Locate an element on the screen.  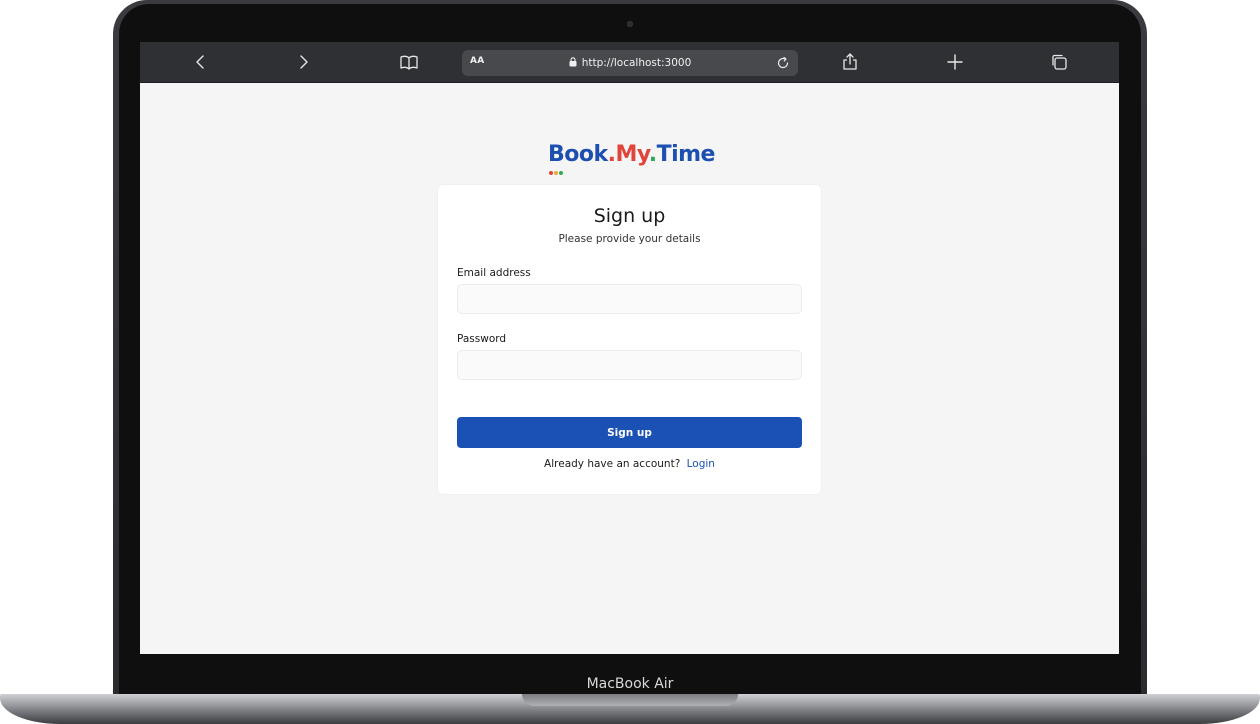
email-label: Email address is located at coordinates (494, 273).